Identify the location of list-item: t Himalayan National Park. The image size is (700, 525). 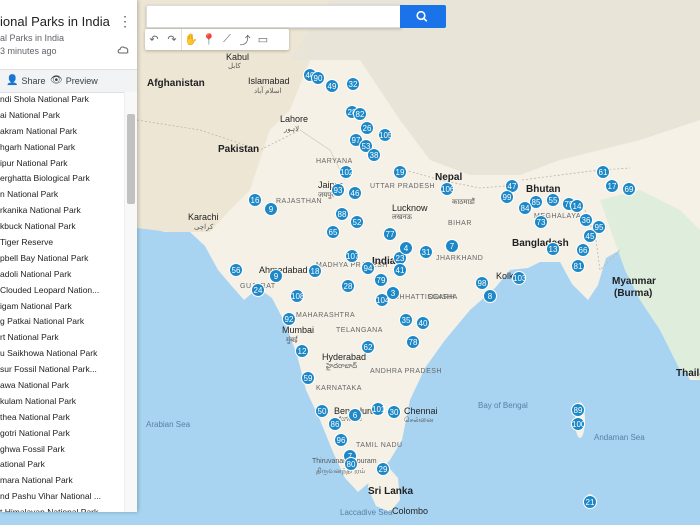
(62, 508).